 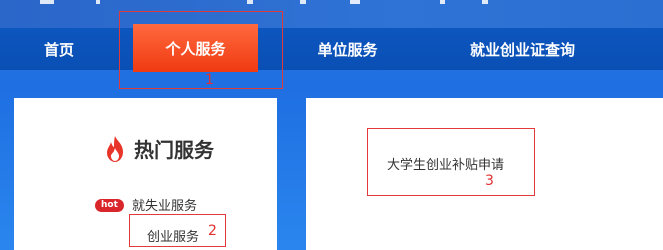 I want to click on nav-home: 首页, so click(x=59, y=49).